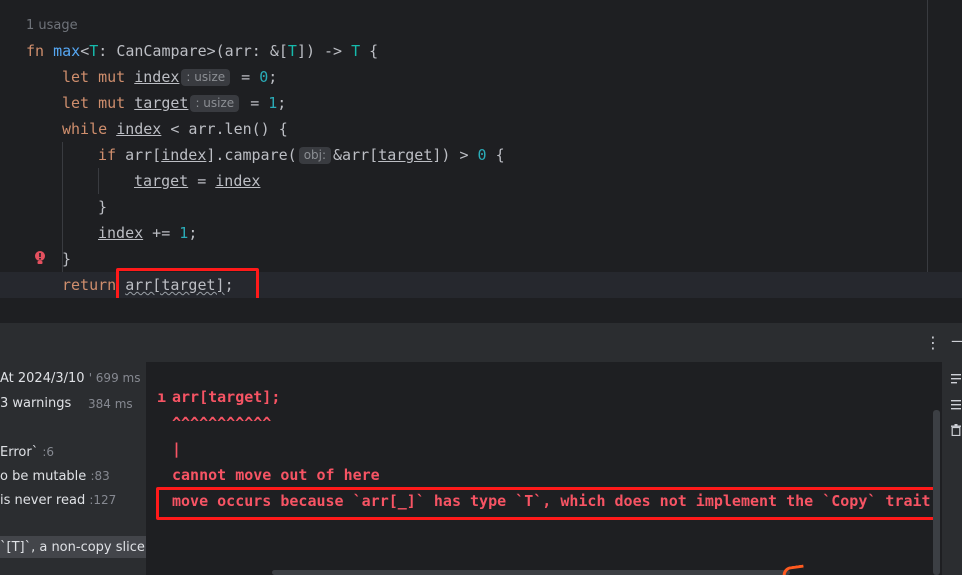  What do you see at coordinates (481, 342) in the screenshot?
I see `run-toolwindow-header: ⋮ —` at bounding box center [481, 342].